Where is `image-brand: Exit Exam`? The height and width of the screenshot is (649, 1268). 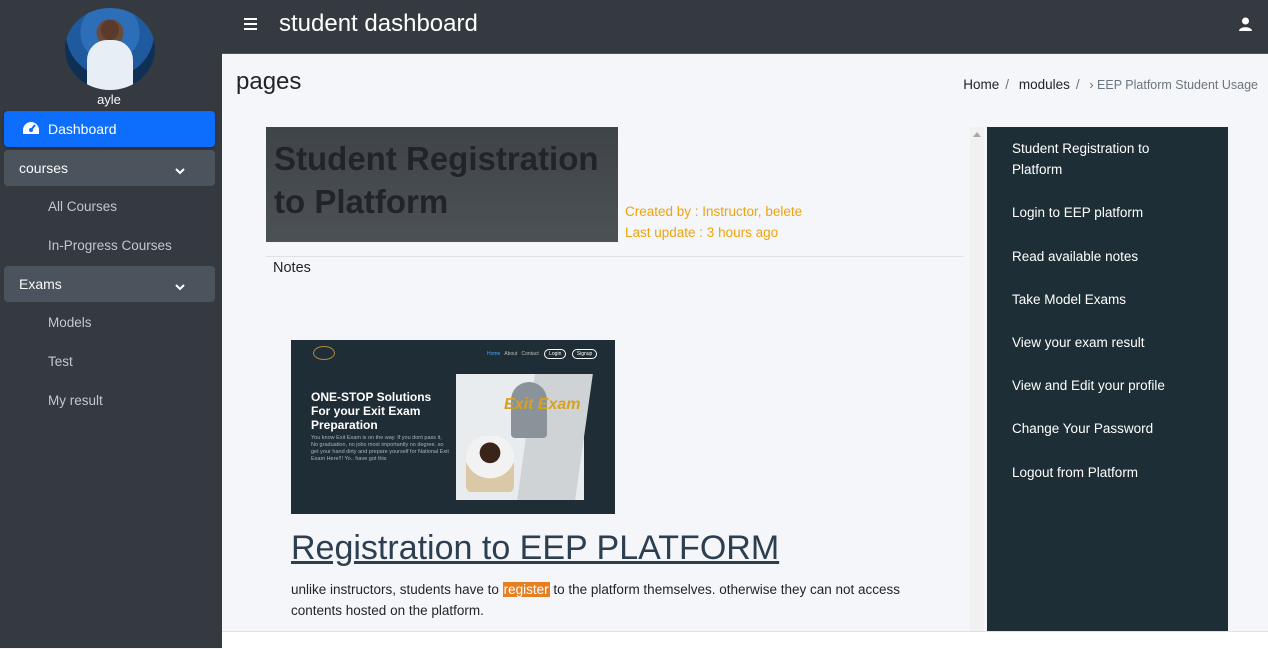 image-brand: Exit Exam is located at coordinates (542, 404).